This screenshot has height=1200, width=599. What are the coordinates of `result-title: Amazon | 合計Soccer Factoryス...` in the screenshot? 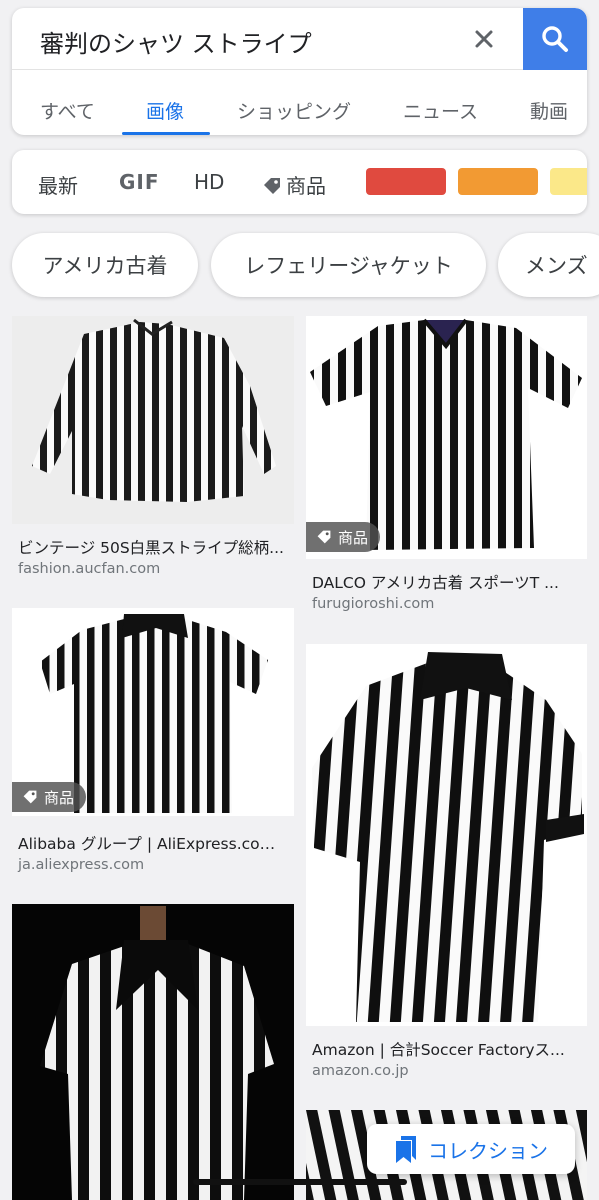 It's located at (438, 1050).